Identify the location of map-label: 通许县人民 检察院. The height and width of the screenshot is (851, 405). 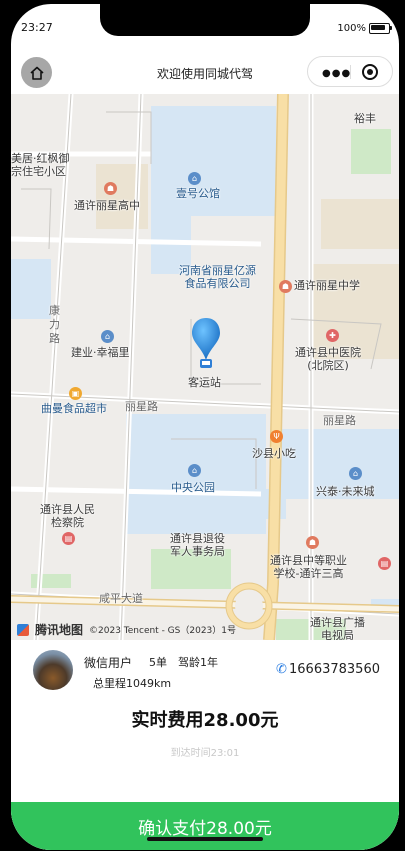
(67, 516).